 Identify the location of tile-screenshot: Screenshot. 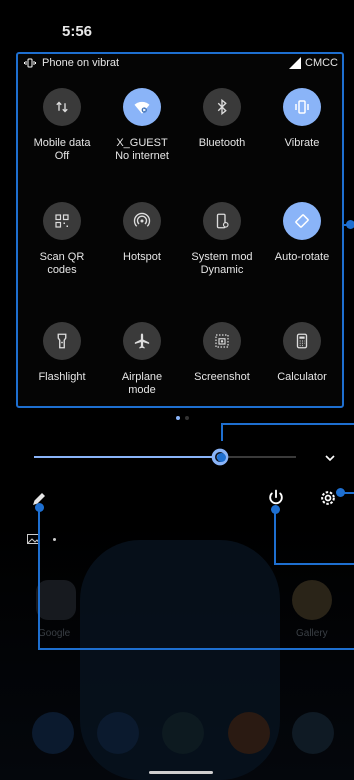
(222, 353).